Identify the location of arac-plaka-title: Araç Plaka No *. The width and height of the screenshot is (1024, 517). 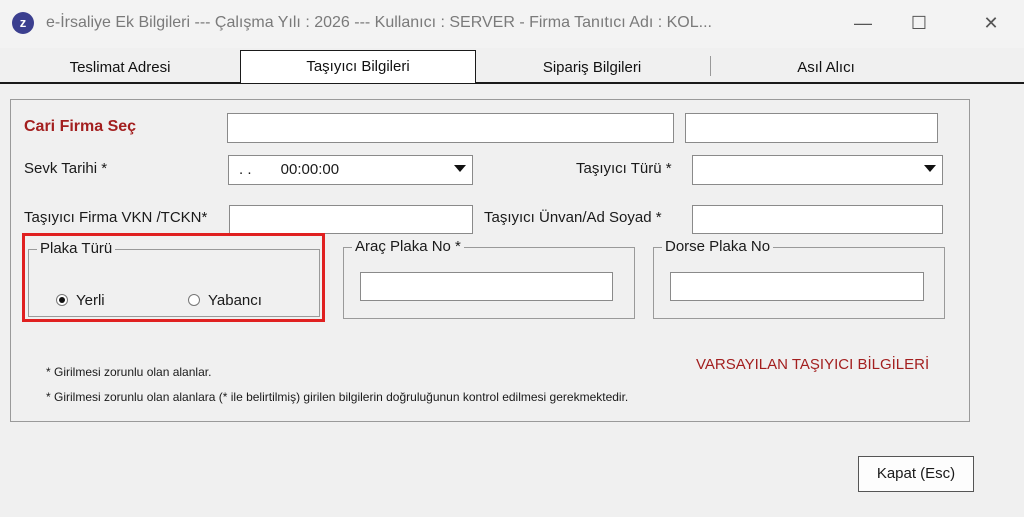
(408, 246).